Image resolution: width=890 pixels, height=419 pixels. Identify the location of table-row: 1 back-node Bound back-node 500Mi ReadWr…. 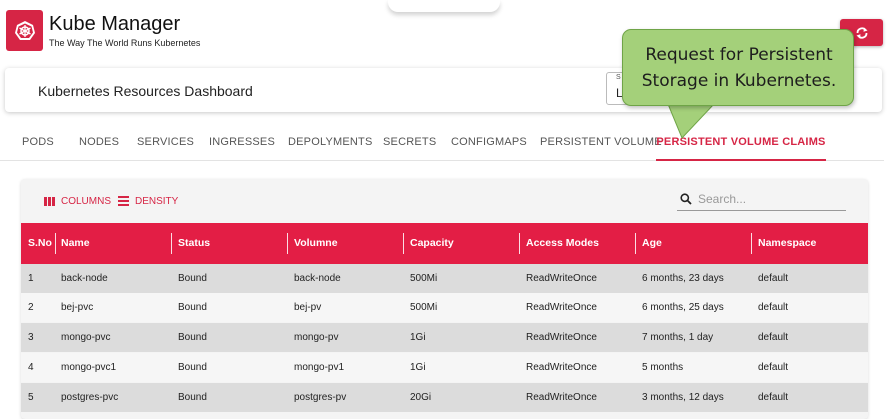
(444, 278).